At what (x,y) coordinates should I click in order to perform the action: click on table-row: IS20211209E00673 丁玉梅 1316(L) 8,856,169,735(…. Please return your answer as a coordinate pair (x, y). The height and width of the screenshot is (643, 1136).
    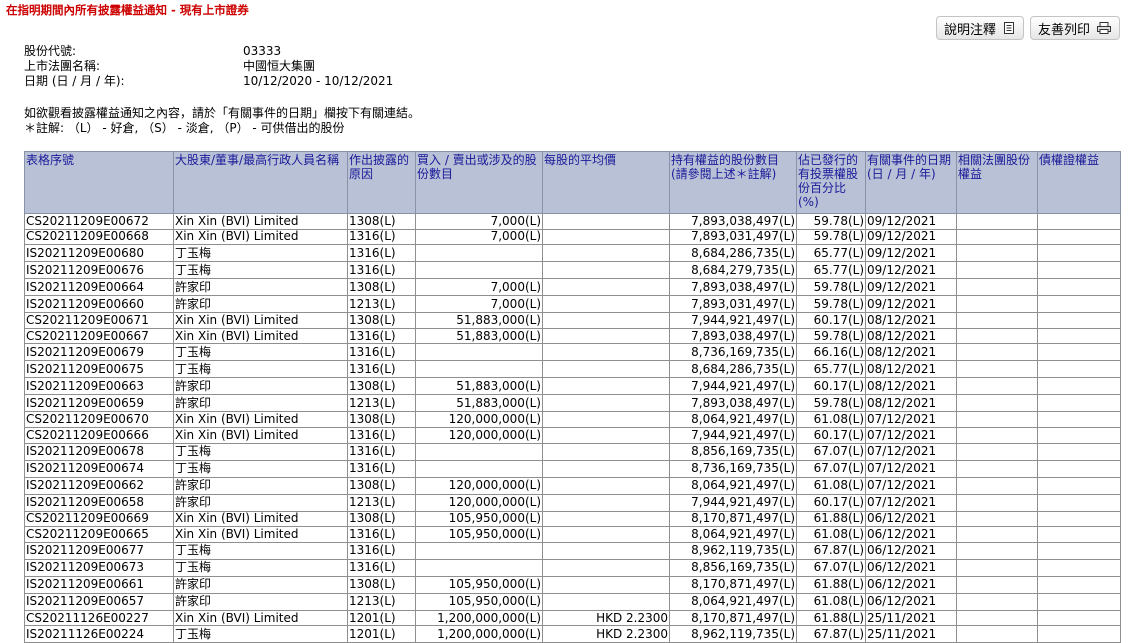
    Looking at the image, I should click on (572, 567).